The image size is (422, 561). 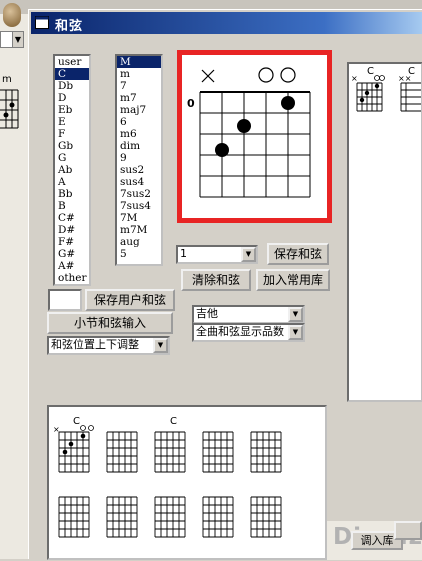 I want to click on root-note-item: Ab, so click(x=72, y=170).